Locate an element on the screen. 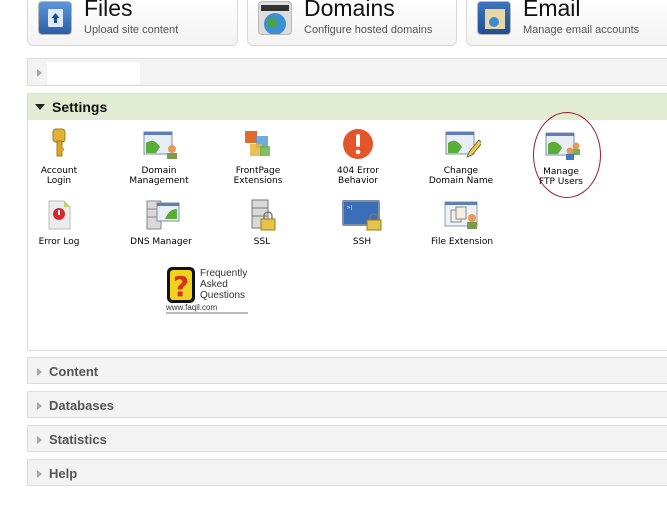 The width and height of the screenshot is (667, 513). tool-label: Domain is located at coordinates (159, 171).